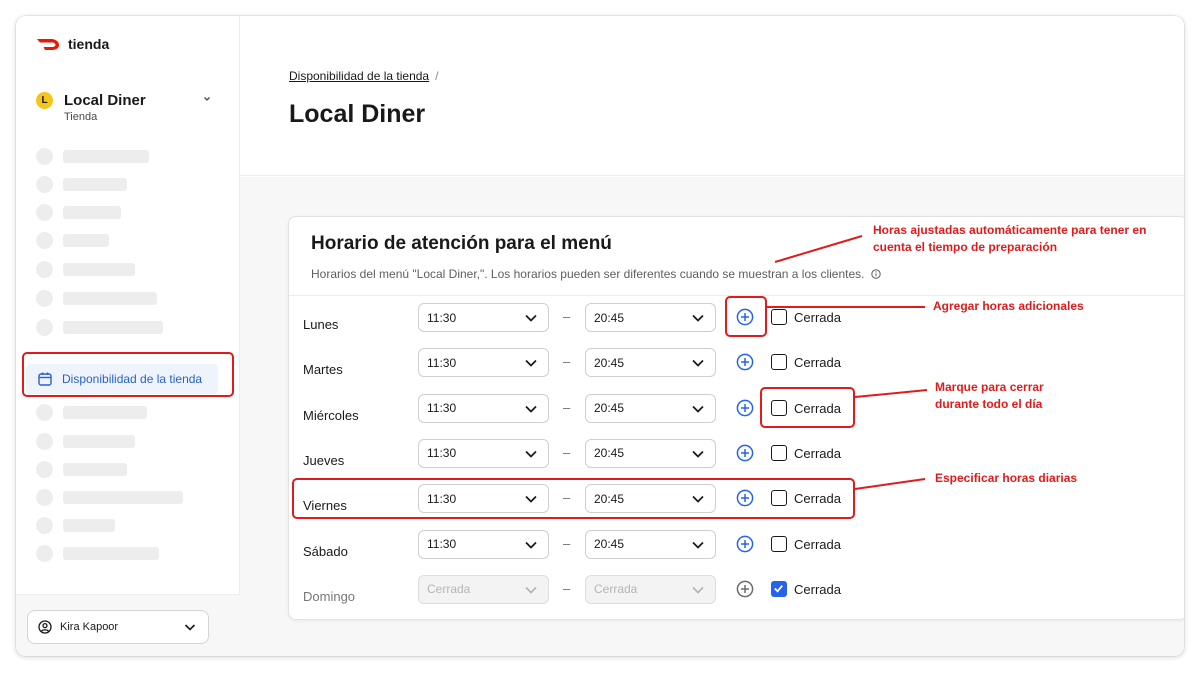  I want to click on check-icon, so click(778, 588).